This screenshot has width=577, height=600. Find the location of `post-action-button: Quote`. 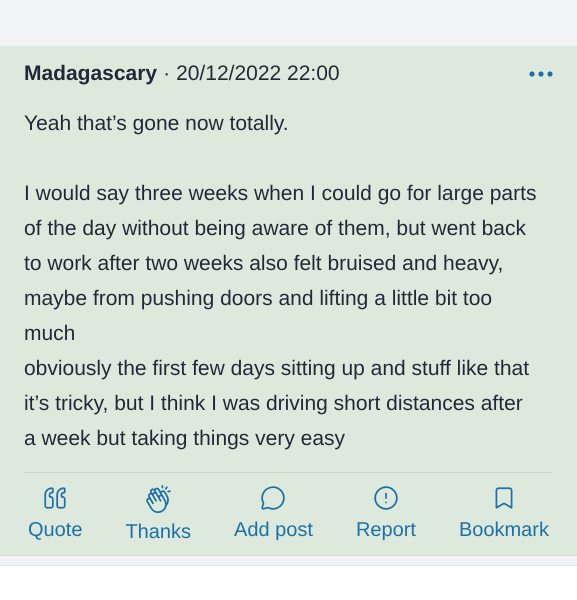

post-action-button: Quote is located at coordinates (55, 515).